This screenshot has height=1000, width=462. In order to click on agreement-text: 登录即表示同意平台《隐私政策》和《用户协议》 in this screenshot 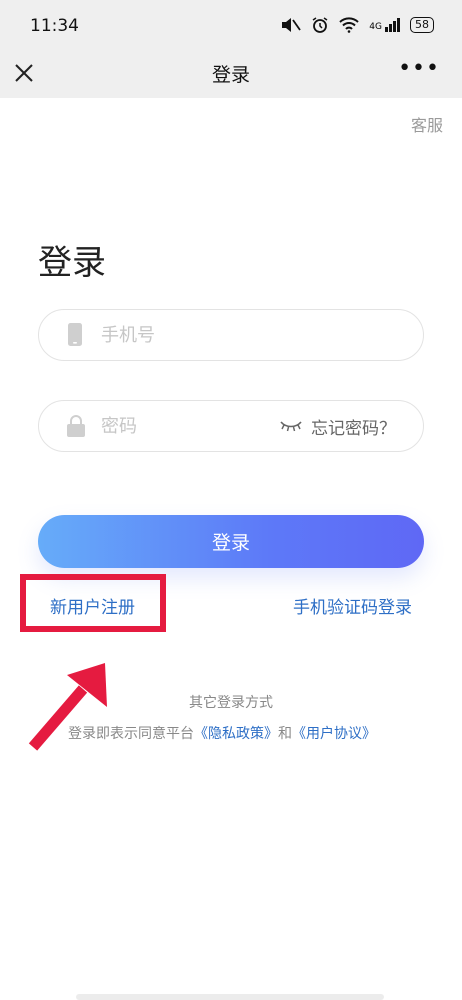, I will do `click(222, 733)`.